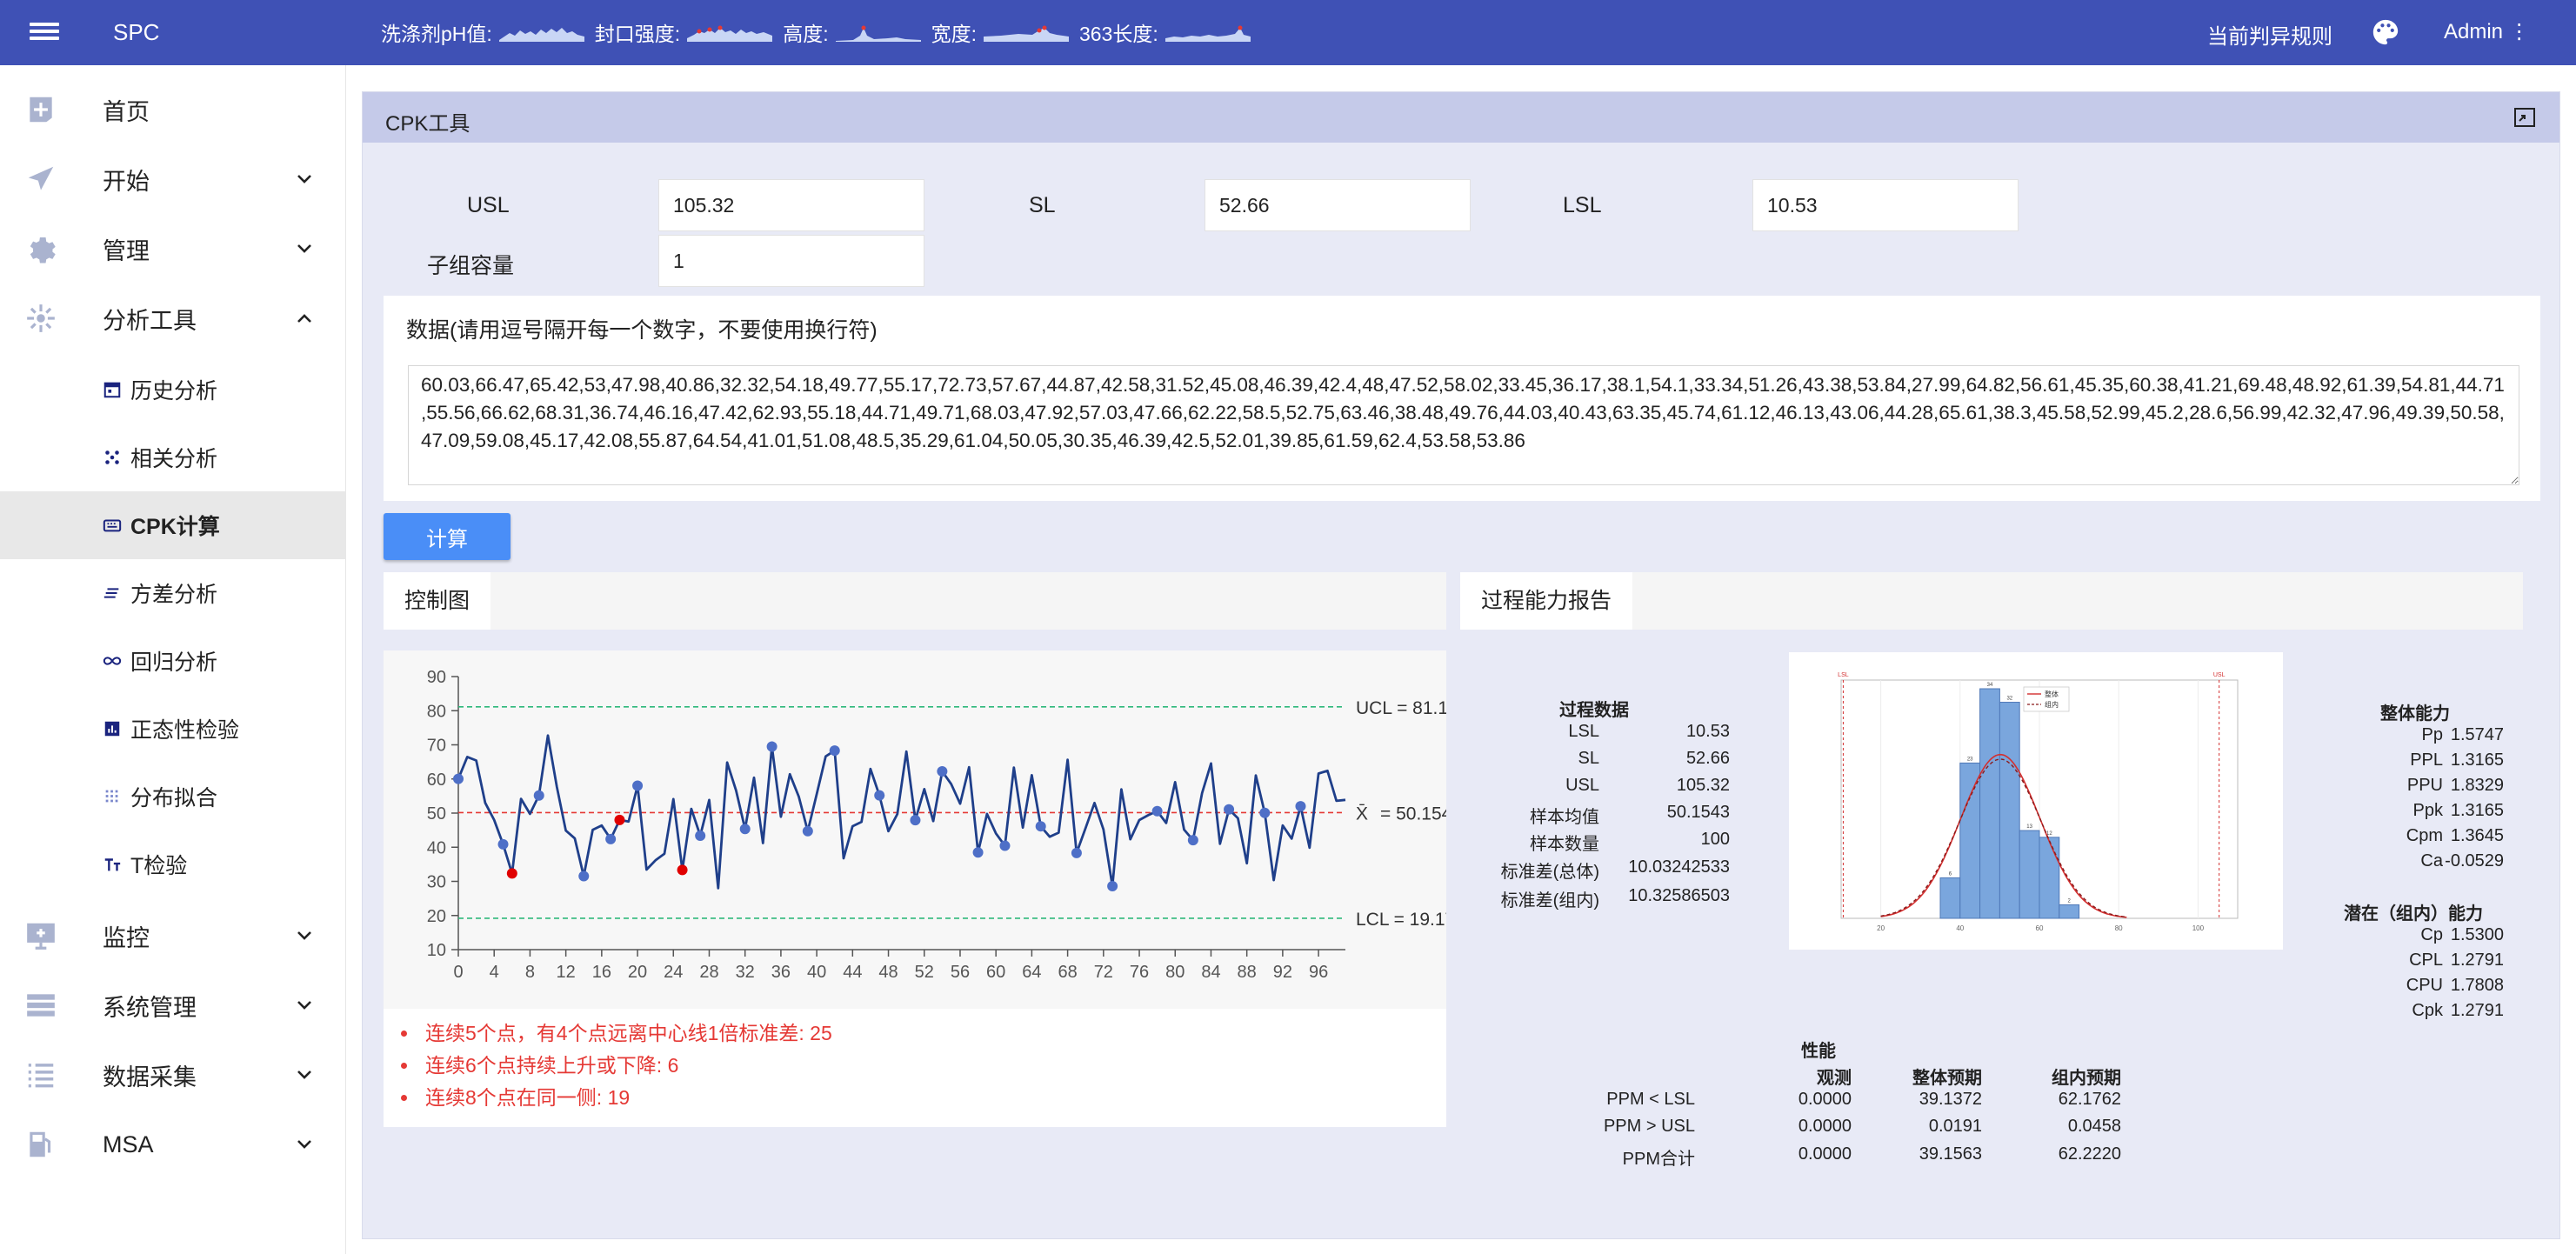  Describe the element at coordinates (113, 864) in the screenshot. I see `text-icon` at that location.